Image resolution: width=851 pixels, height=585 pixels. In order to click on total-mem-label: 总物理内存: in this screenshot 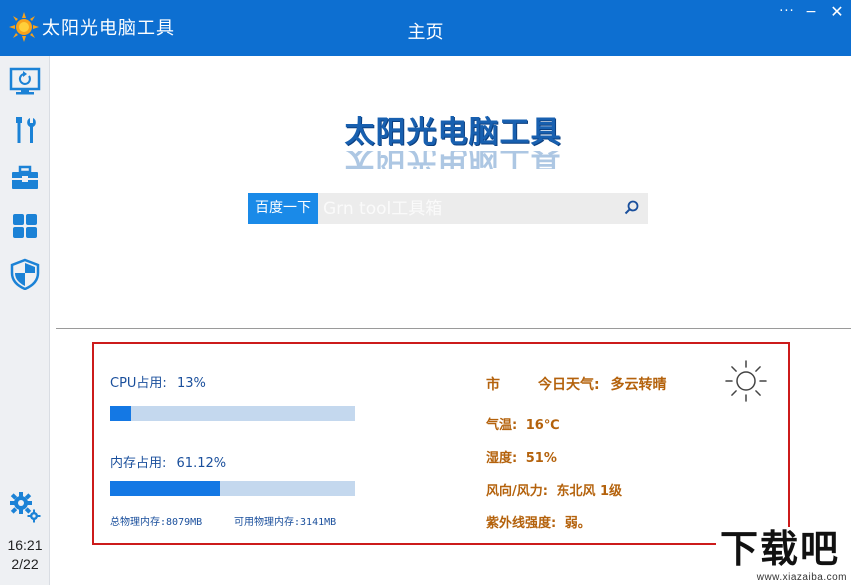, I will do `click(138, 522)`.